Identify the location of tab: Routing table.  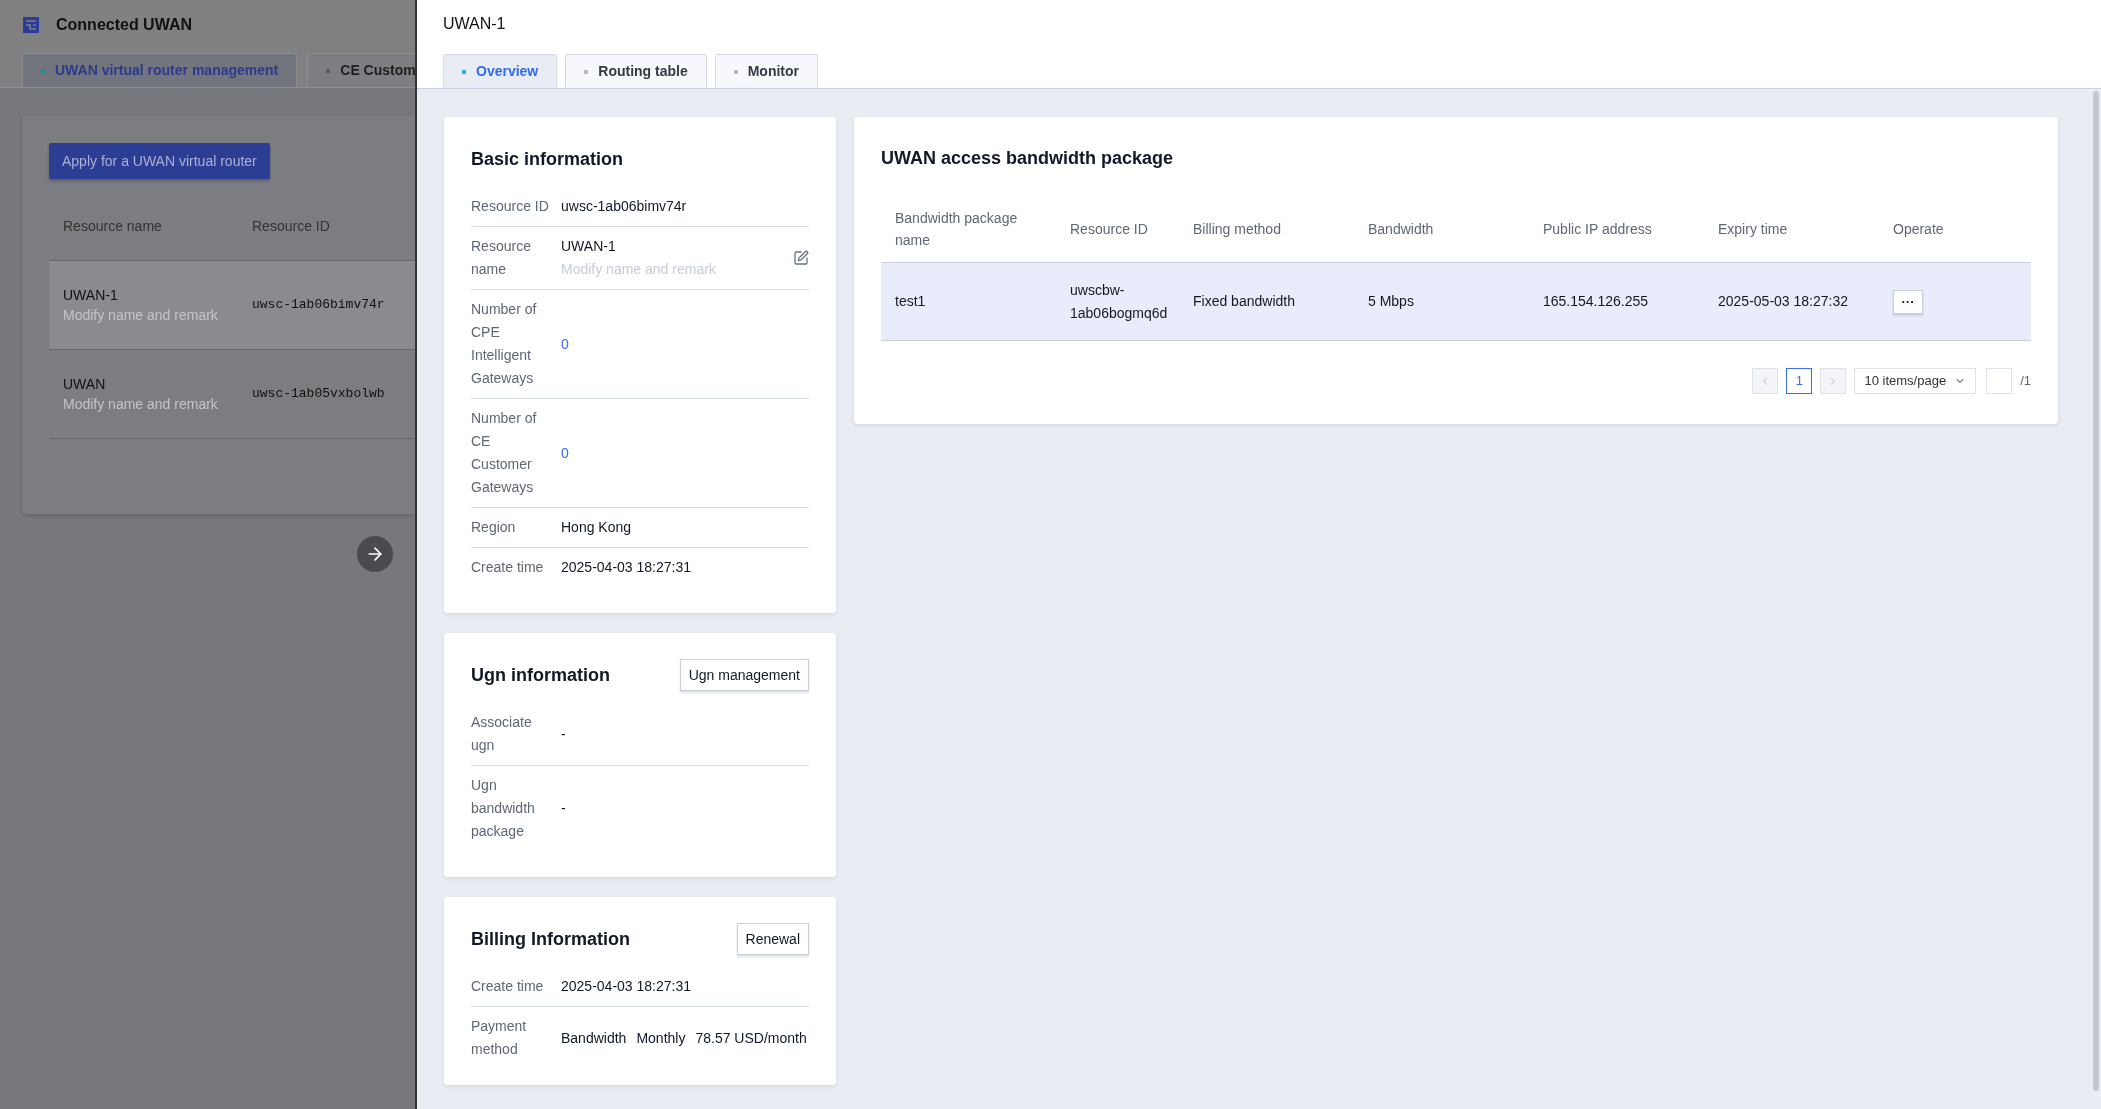
(636, 71).